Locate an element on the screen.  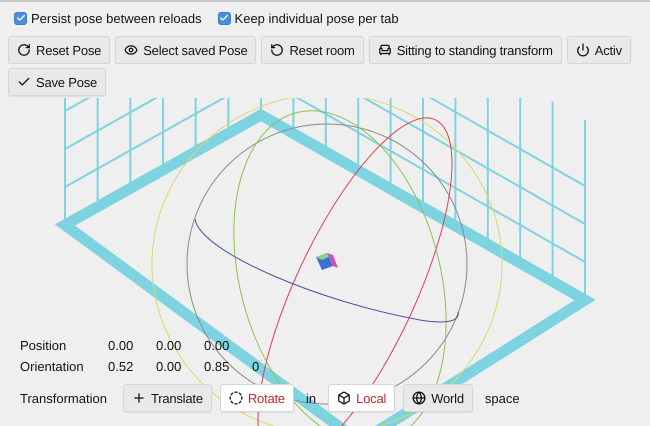
value-text: 0 is located at coordinates (256, 366).